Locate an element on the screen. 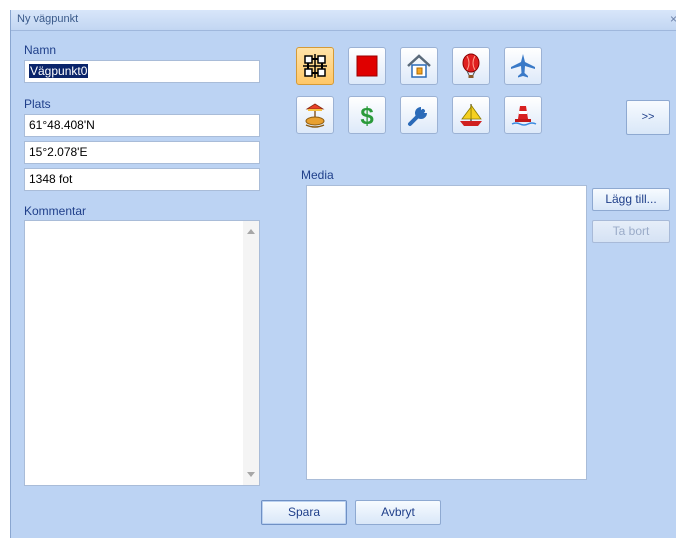 The height and width of the screenshot is (538, 676). waypoint-icon is located at coordinates (315, 66).